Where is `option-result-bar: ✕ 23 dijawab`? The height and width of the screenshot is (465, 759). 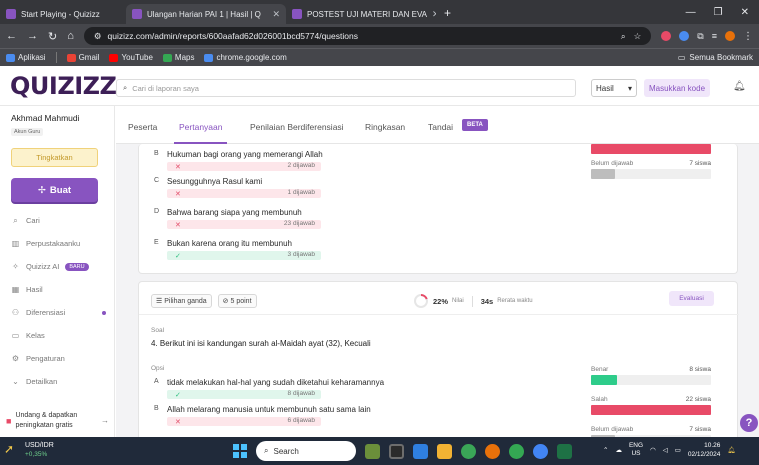
option-result-bar: ✕ 23 dijawab is located at coordinates (244, 224).